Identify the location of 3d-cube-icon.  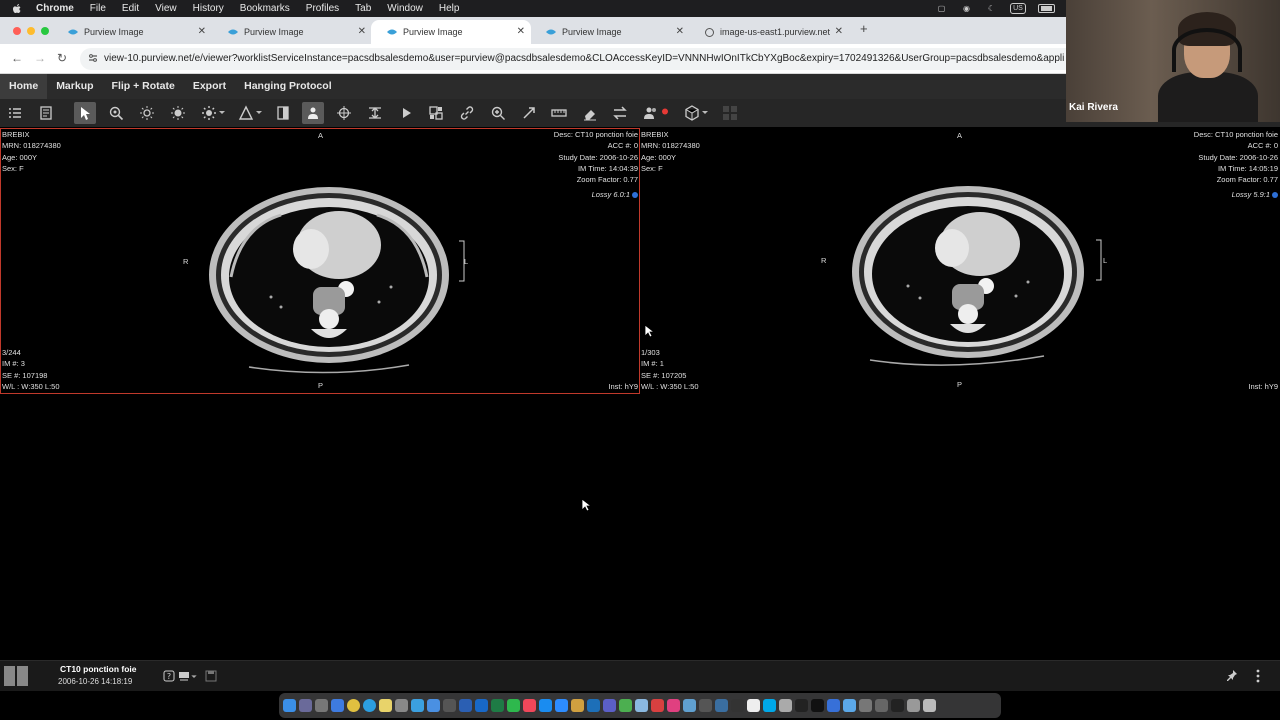
(694, 113).